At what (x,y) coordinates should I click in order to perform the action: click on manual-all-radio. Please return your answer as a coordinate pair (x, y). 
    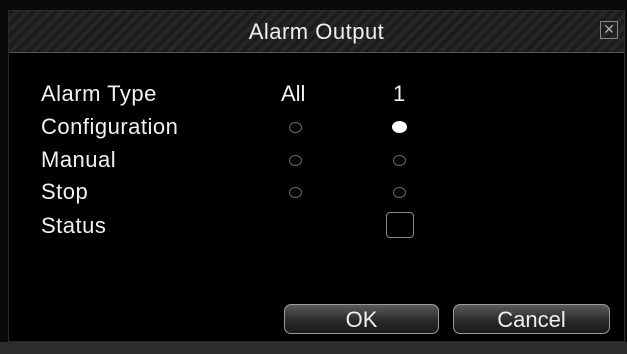
    Looking at the image, I should click on (295, 160).